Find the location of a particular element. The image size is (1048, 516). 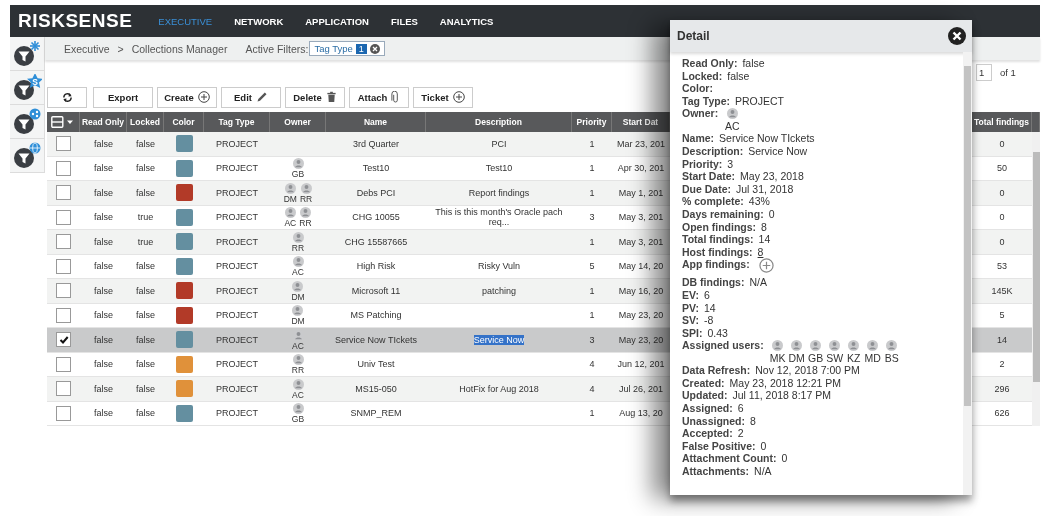

plus-icon is located at coordinates (458, 97).